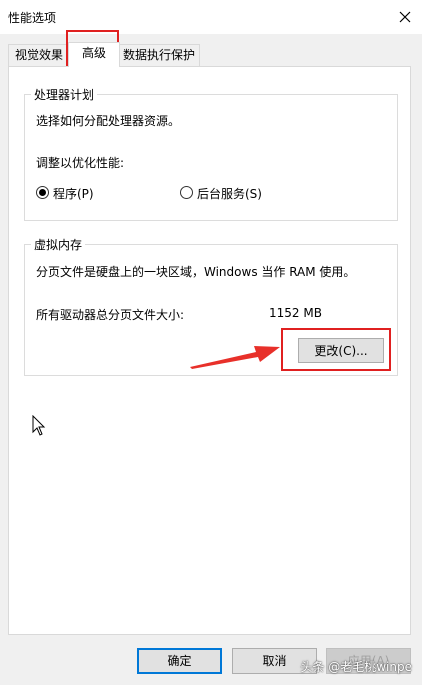  What do you see at coordinates (64, 94) in the screenshot?
I see `processor-legend: 处理器计划` at bounding box center [64, 94].